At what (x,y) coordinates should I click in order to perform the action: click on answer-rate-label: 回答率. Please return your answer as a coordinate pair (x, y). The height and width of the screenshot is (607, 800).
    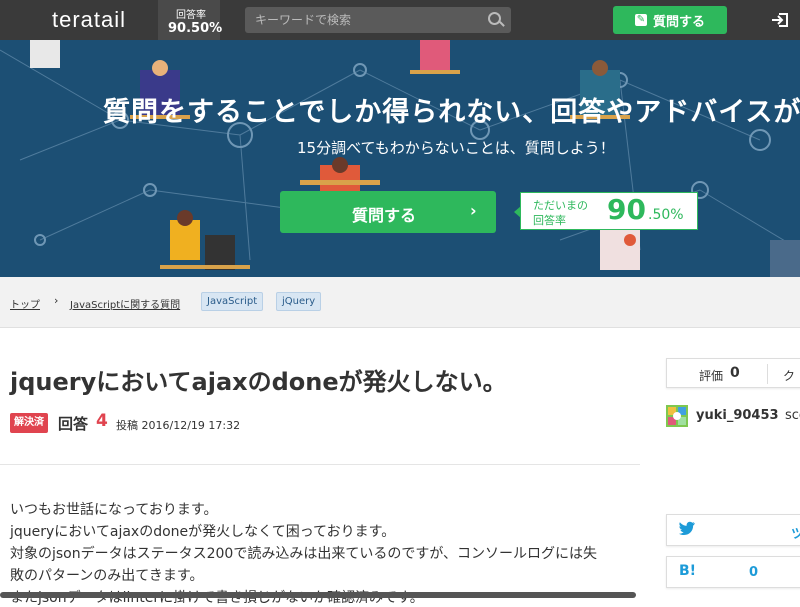
    Looking at the image, I should click on (191, 15).